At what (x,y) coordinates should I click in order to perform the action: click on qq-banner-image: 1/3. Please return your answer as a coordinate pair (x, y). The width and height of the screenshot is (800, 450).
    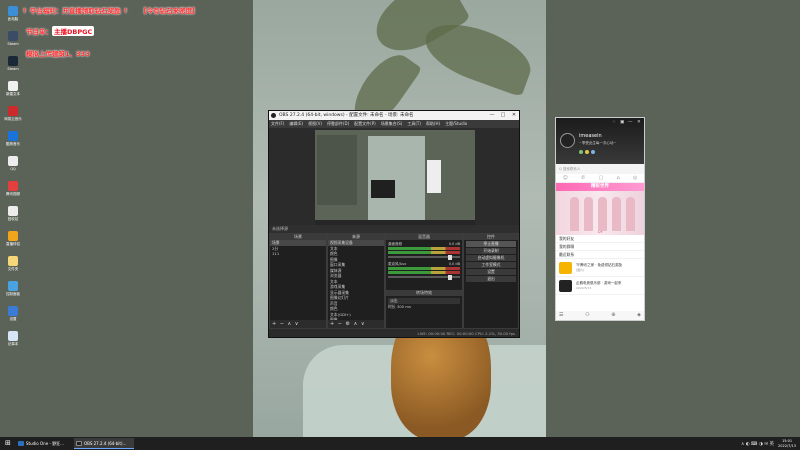
    Looking at the image, I should click on (600, 213).